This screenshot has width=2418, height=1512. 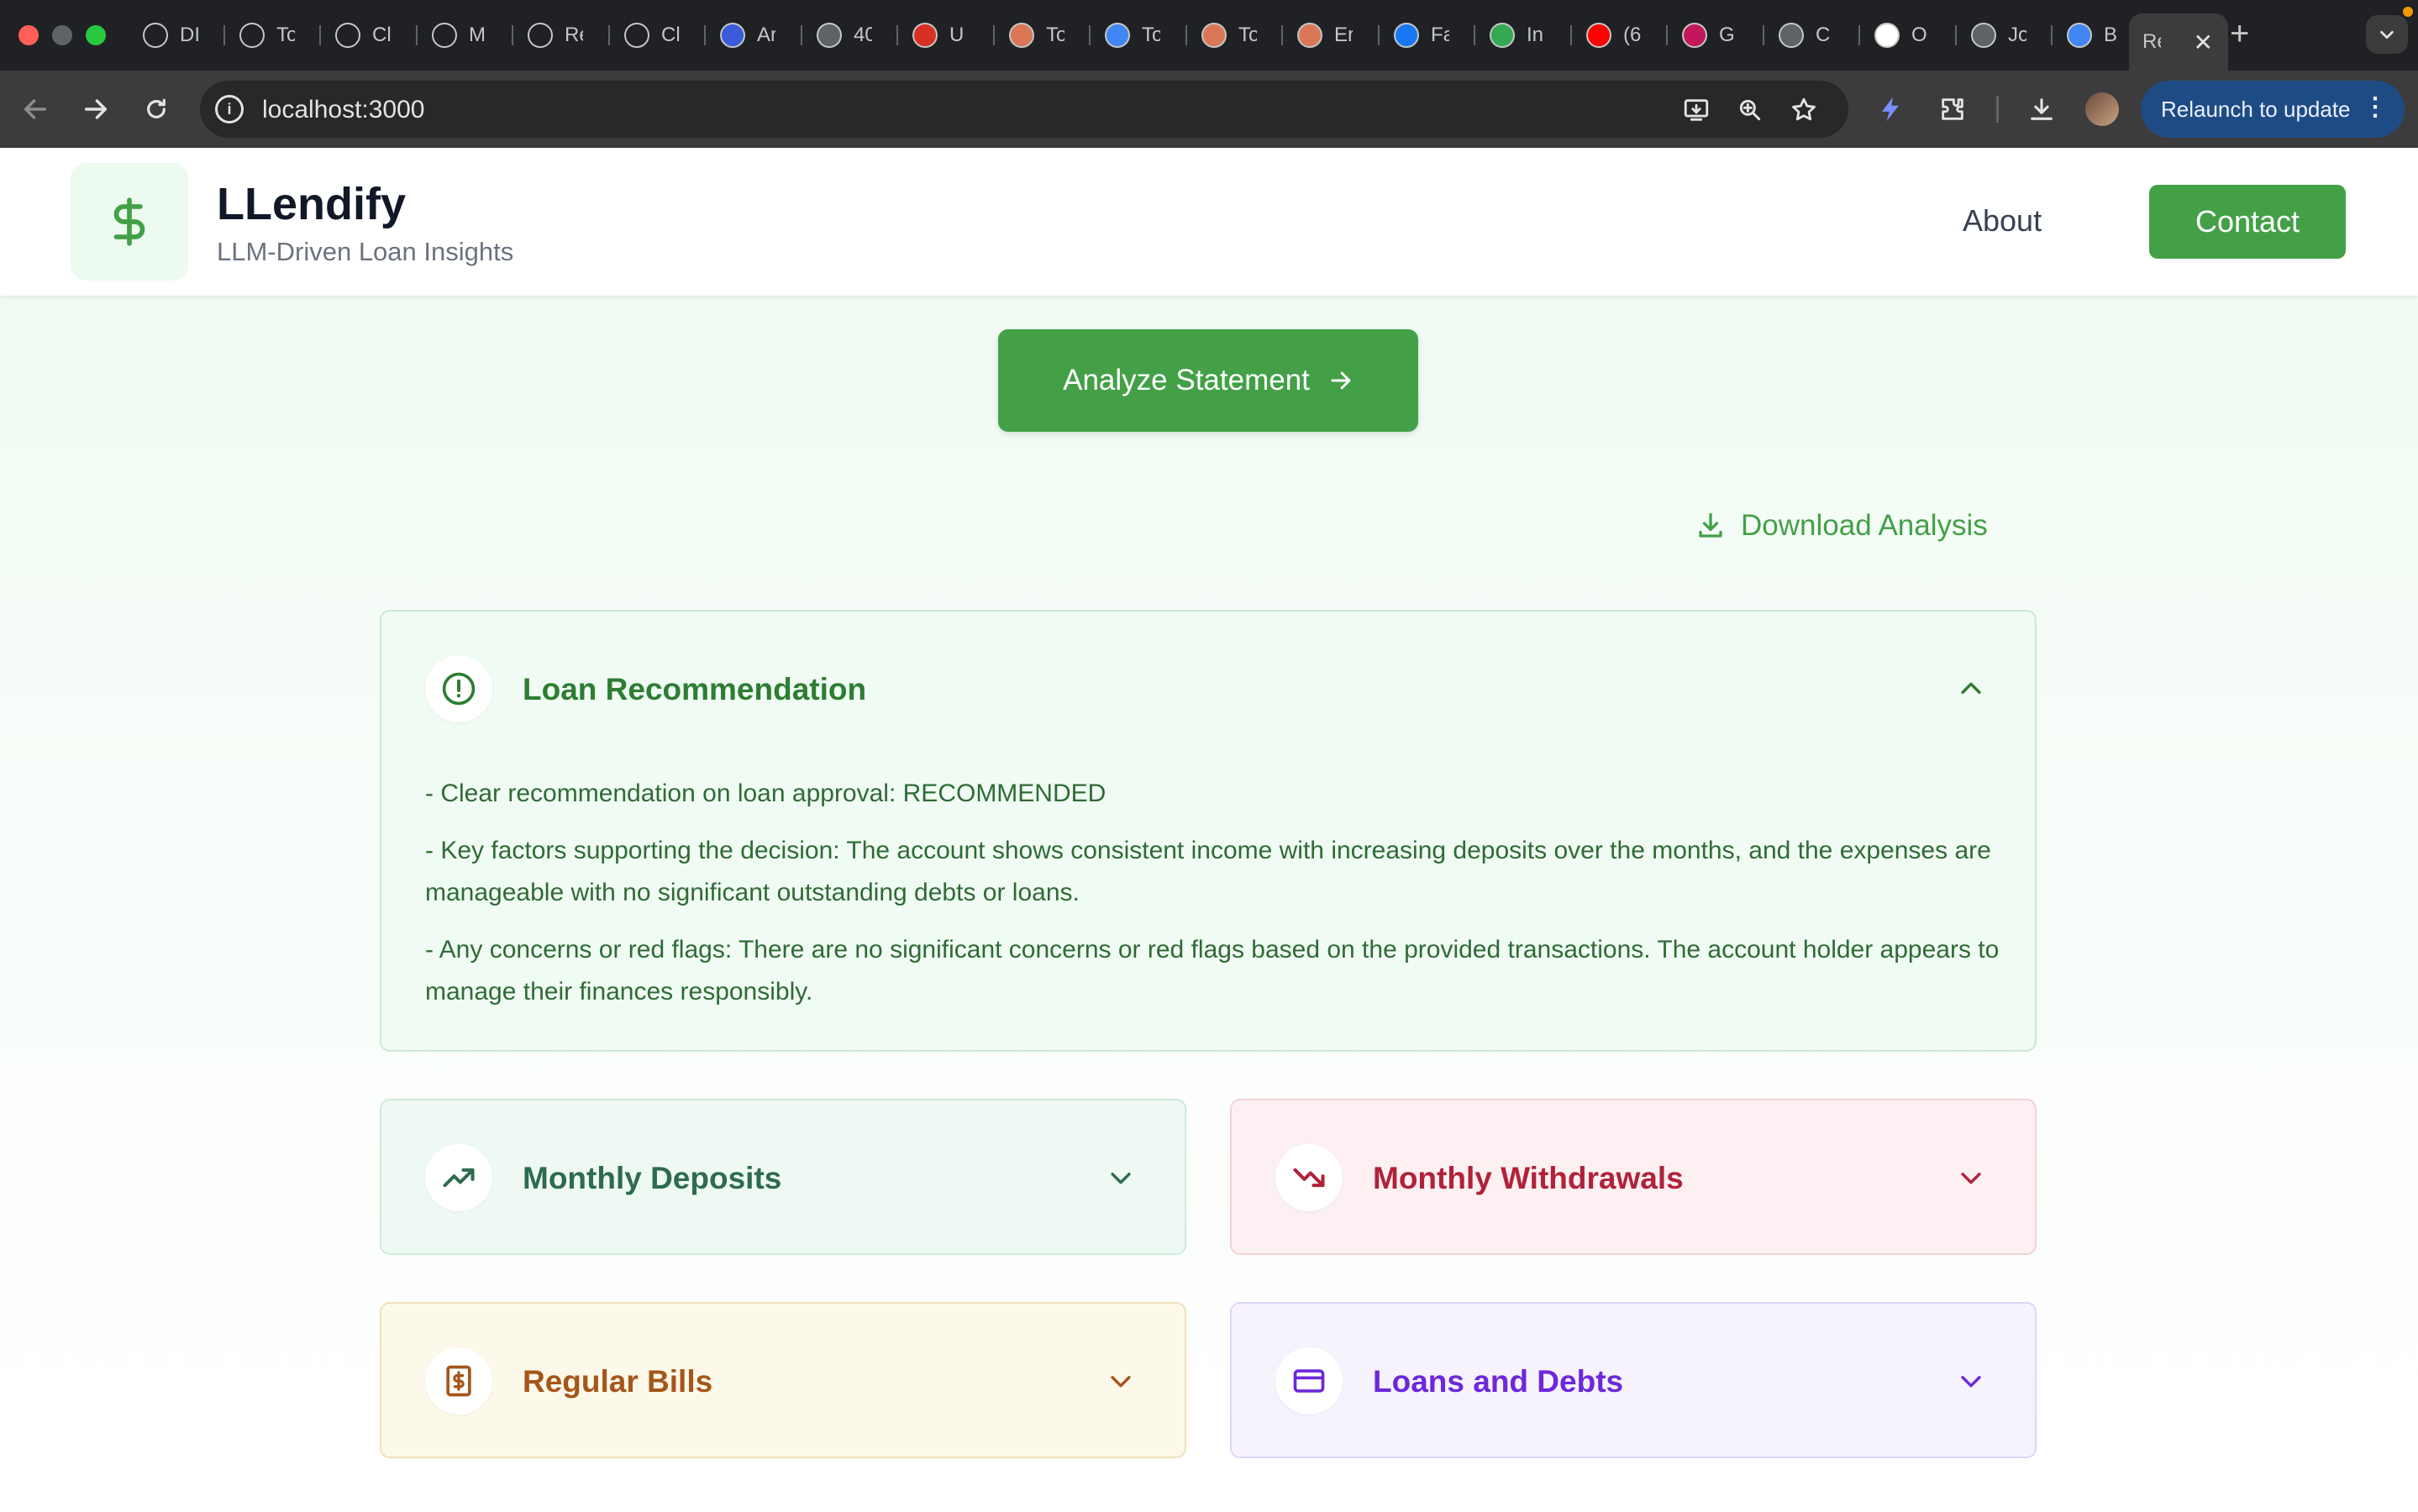 I want to click on logo, so click(x=129, y=222).